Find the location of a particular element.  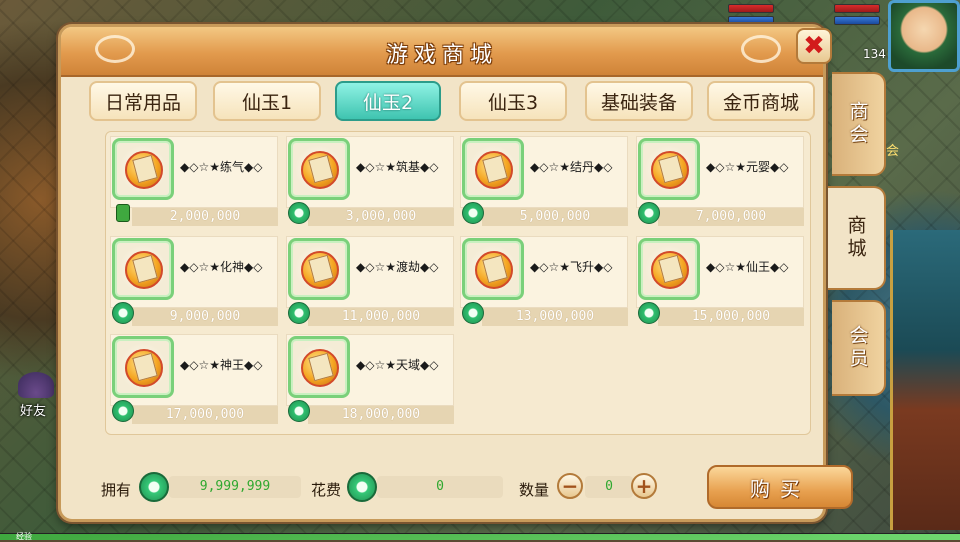

tab-jade-1: 仙玉1 is located at coordinates (267, 101).